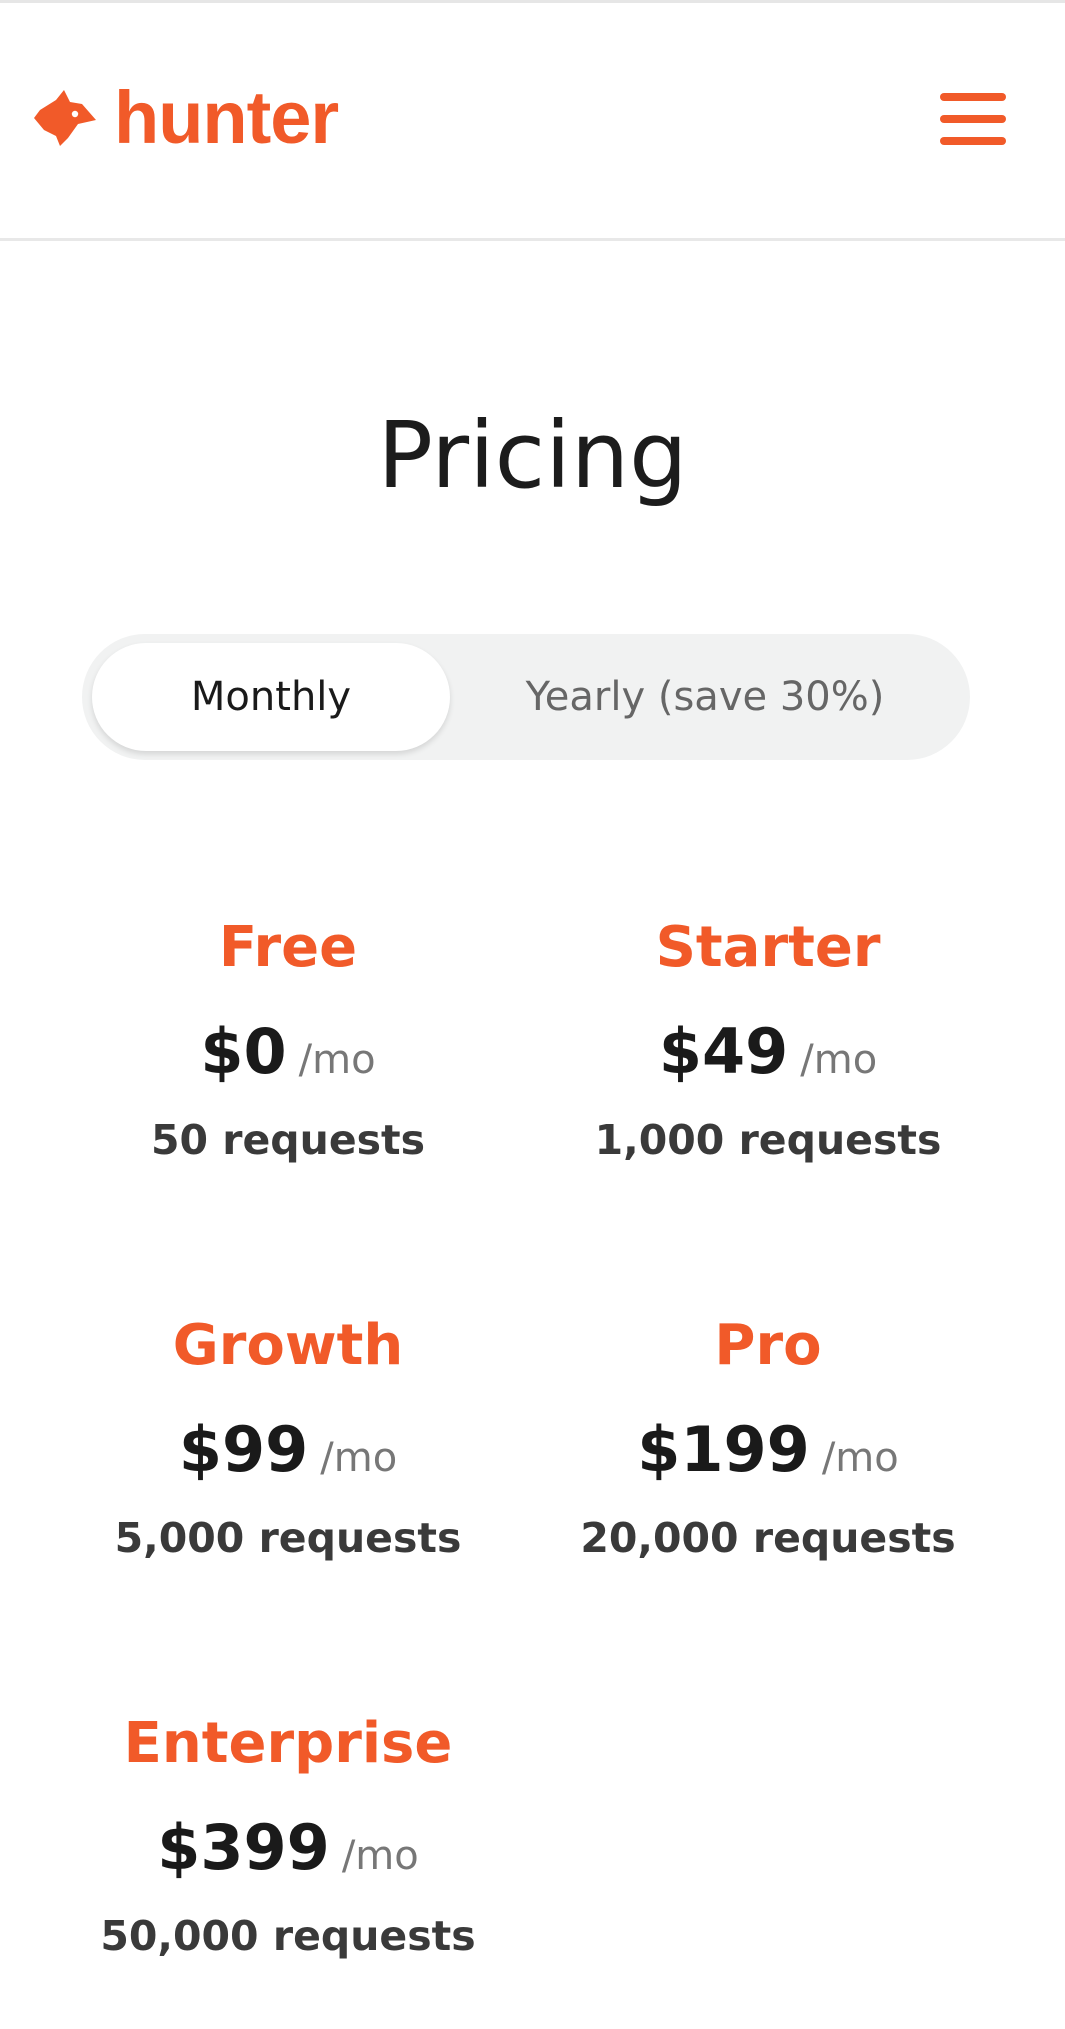 The height and width of the screenshot is (2029, 1065). Describe the element at coordinates (723, 1051) in the screenshot. I see `price-amount: $49` at that location.